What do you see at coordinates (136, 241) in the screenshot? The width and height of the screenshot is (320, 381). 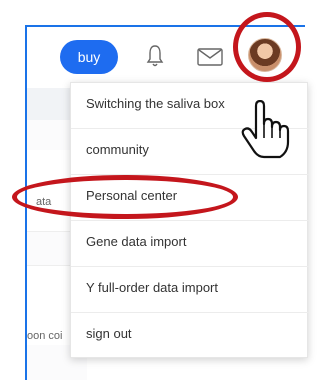 I see `menu-item-label: Gene data import` at bounding box center [136, 241].